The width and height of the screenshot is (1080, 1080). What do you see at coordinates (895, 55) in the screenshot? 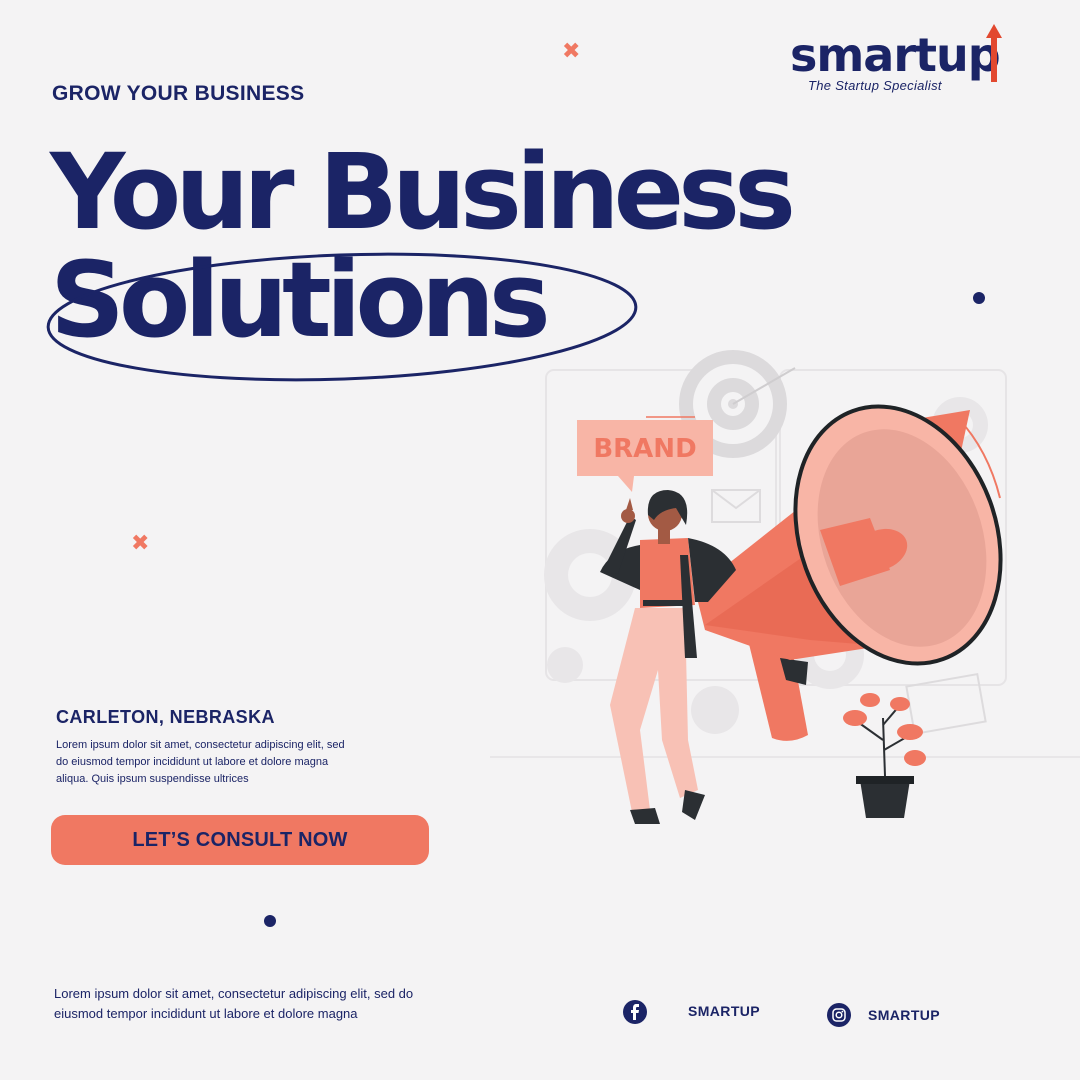
I see `brand-name: smartup` at bounding box center [895, 55].